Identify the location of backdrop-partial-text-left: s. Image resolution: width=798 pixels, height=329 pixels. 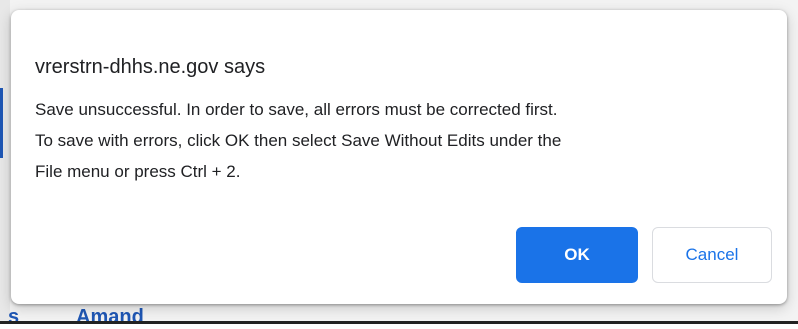
(14, 317).